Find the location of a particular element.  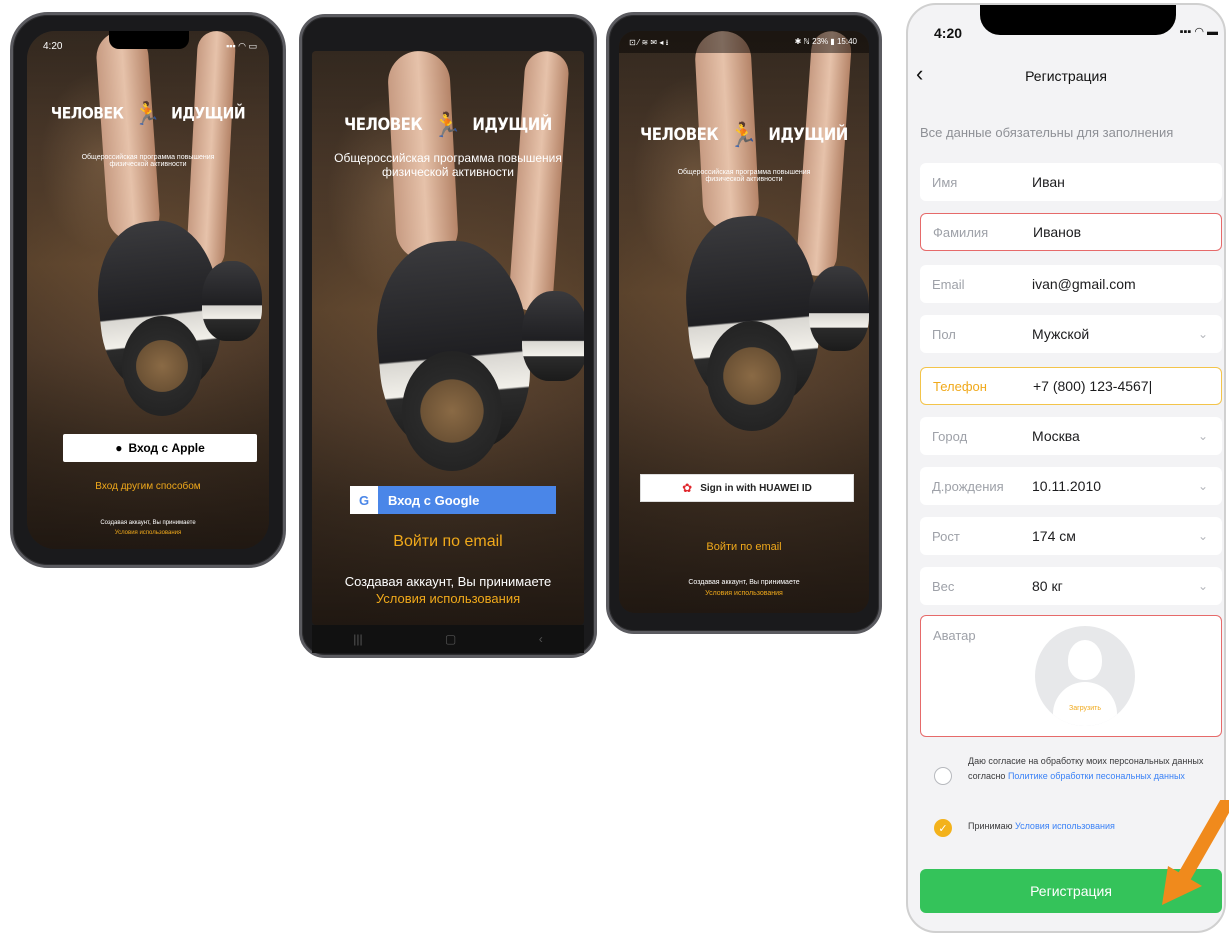

google-icon: G is located at coordinates (364, 500).